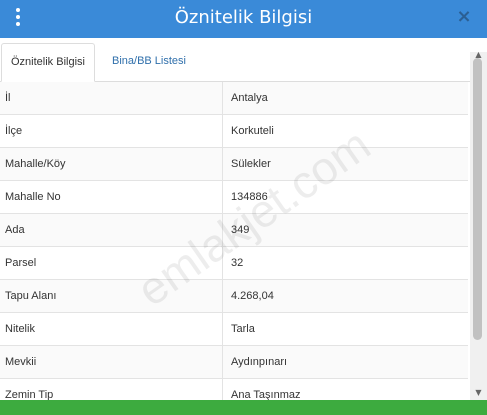 Image resolution: width=487 pixels, height=415 pixels. What do you see at coordinates (464, 17) in the screenshot?
I see `close-icon: ×` at bounding box center [464, 17].